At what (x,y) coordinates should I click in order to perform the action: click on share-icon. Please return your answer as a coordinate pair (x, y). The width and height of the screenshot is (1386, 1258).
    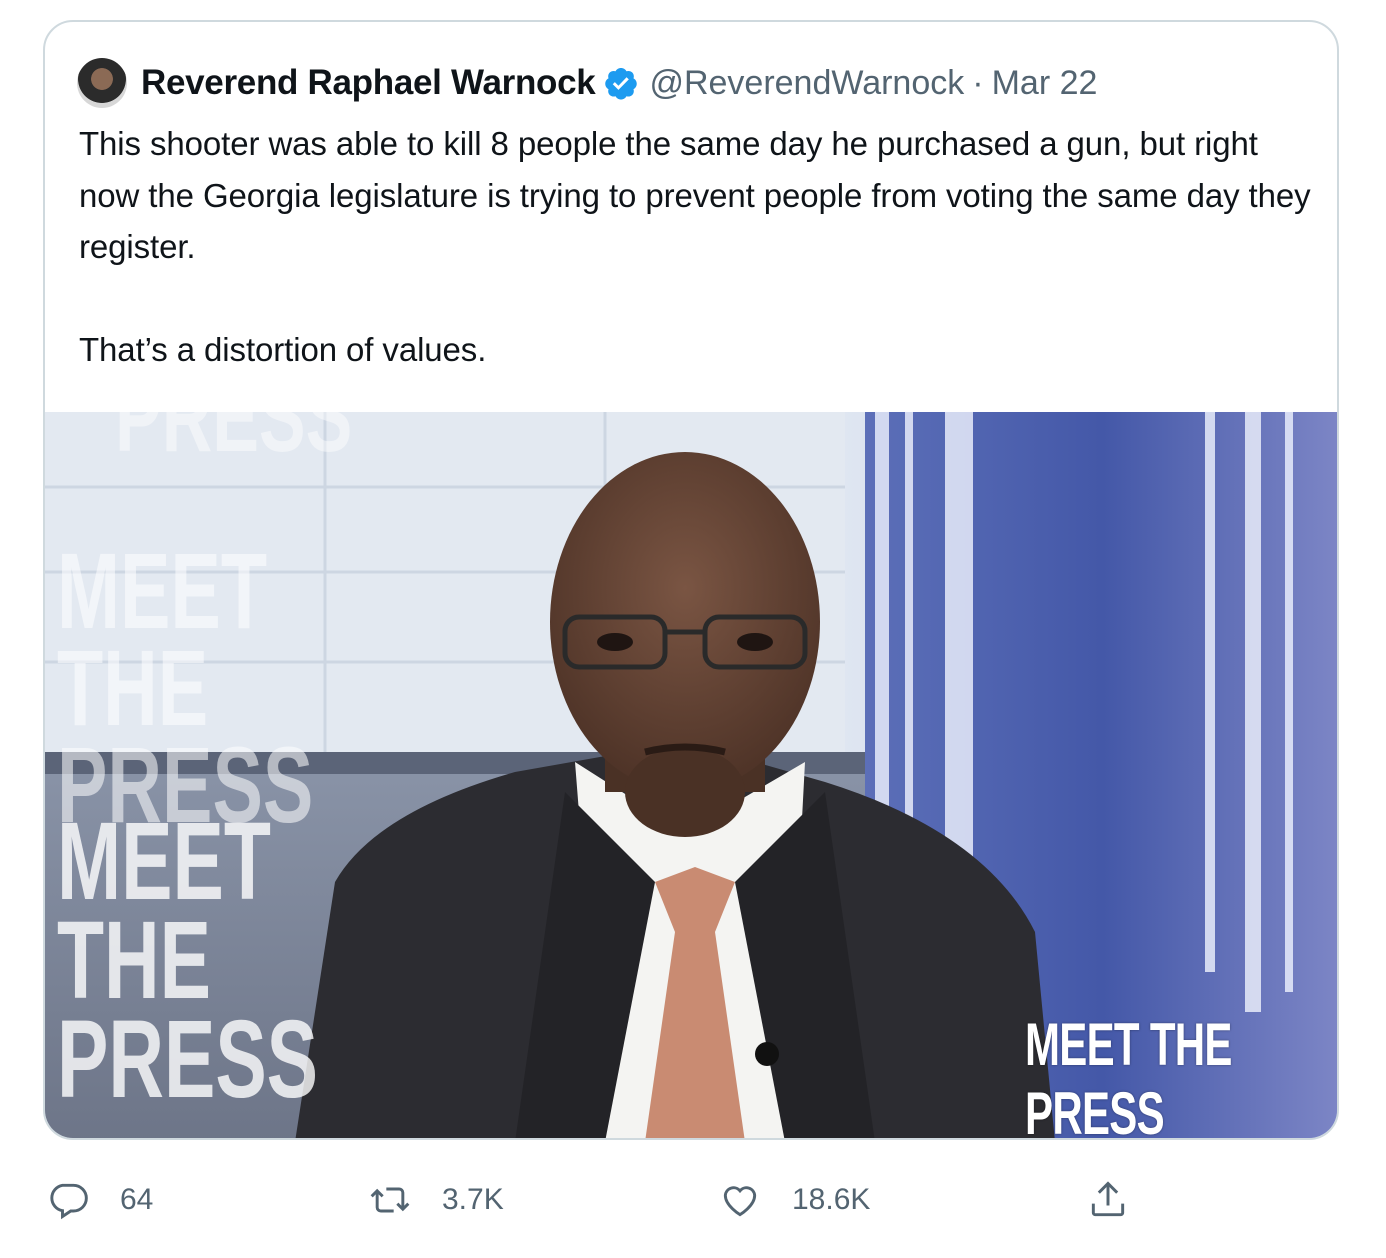
    Looking at the image, I should click on (1108, 1199).